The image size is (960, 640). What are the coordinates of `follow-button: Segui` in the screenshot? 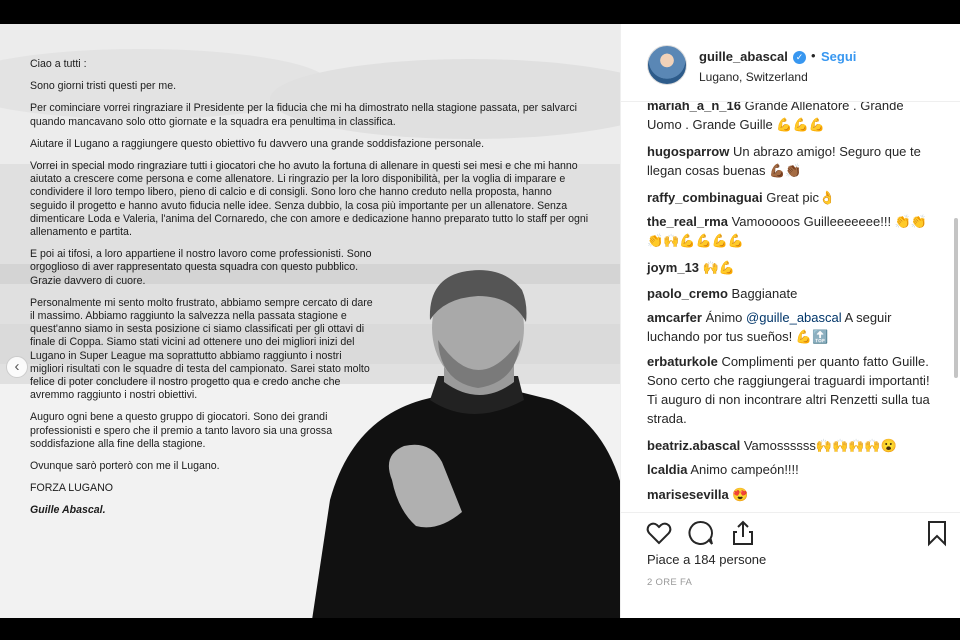 It's located at (838, 56).